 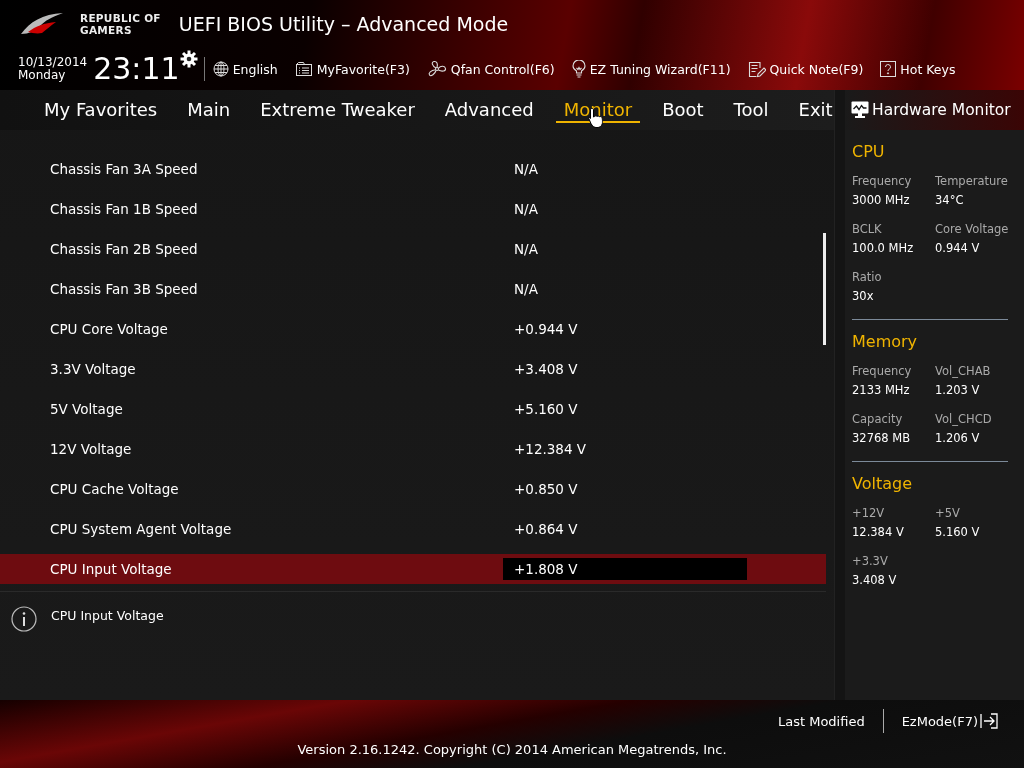 I want to click on metric-value: 30x, so click(x=863, y=296).